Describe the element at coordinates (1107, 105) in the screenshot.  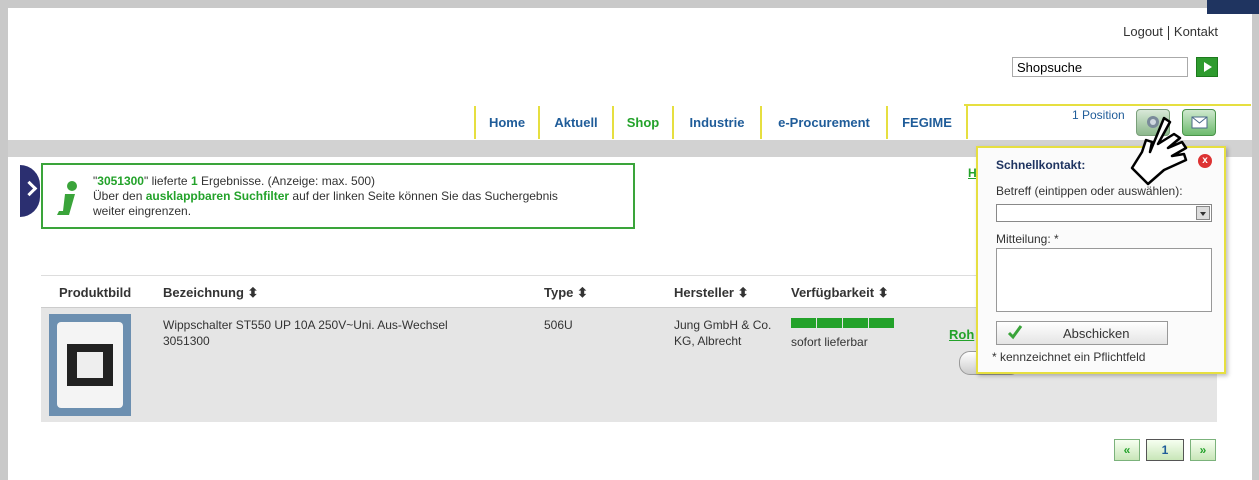
I see `nav-underline` at that location.